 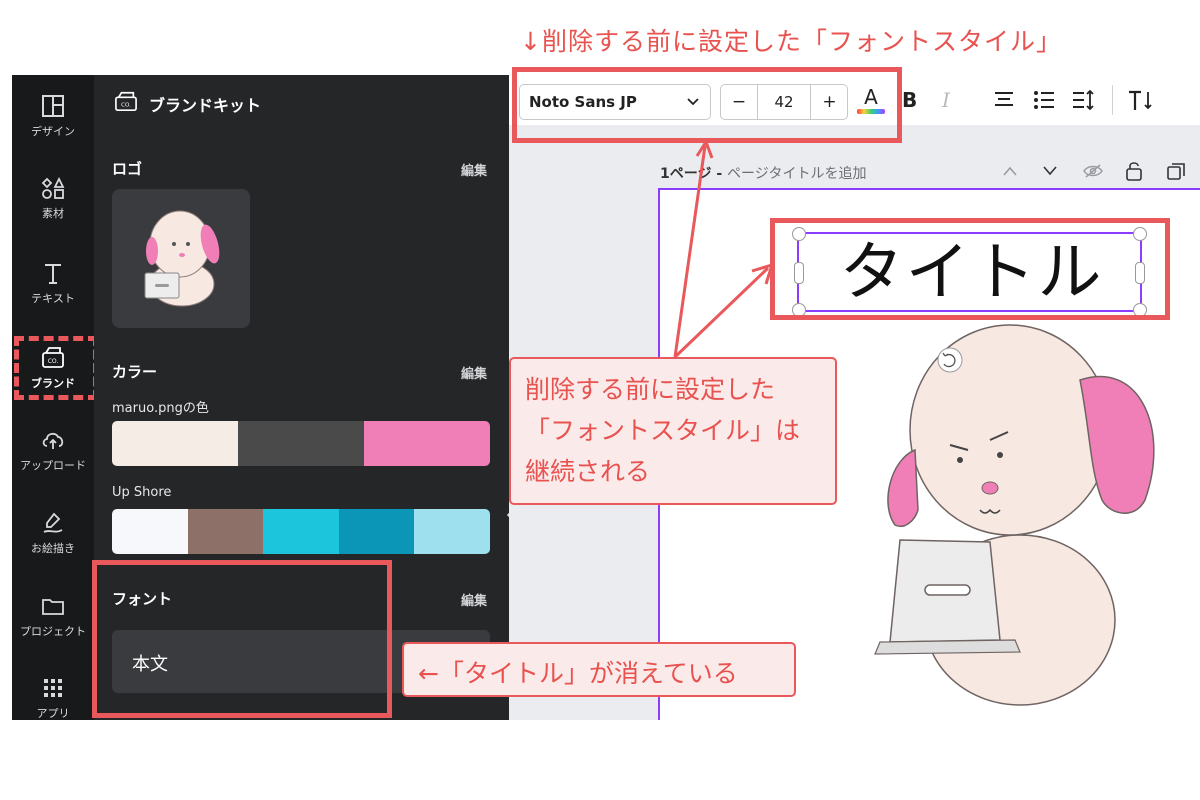 What do you see at coordinates (160, 408) in the screenshot?
I see `palette-name: maruo.pngの色` at bounding box center [160, 408].